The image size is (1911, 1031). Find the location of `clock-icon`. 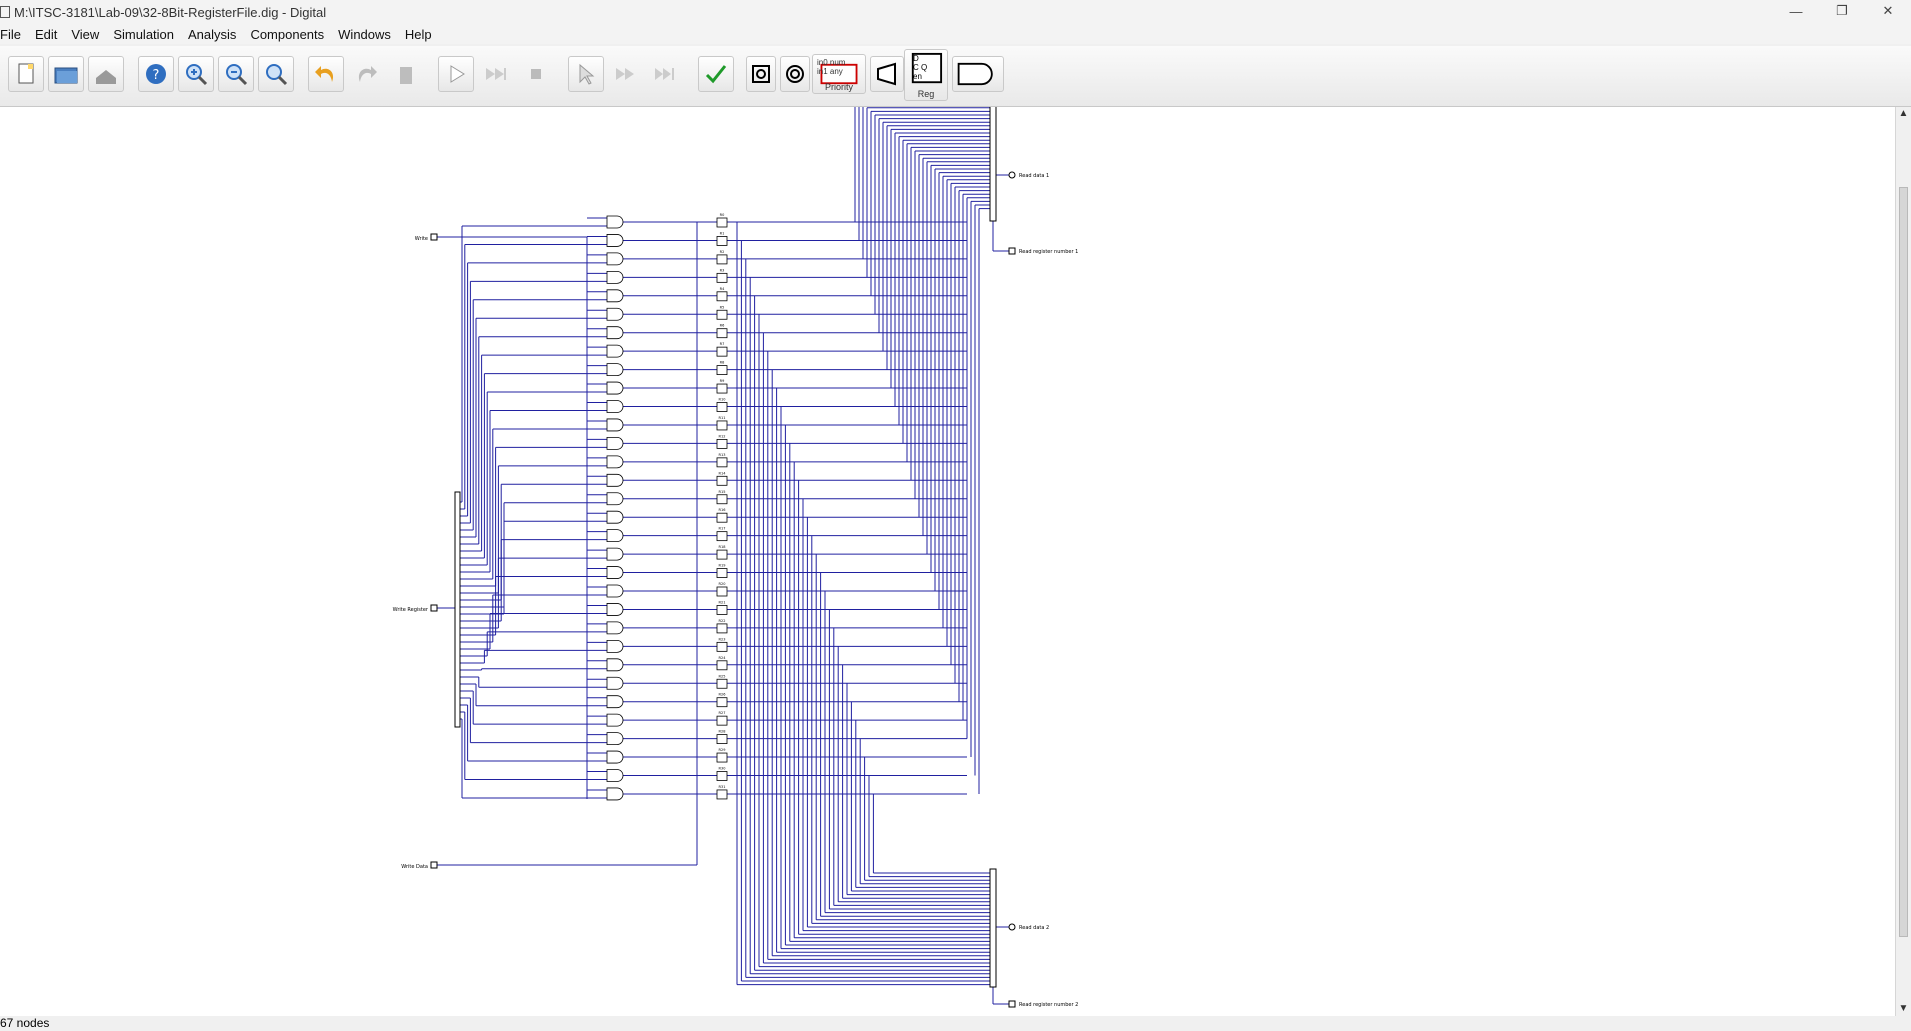

clock-icon is located at coordinates (795, 74).